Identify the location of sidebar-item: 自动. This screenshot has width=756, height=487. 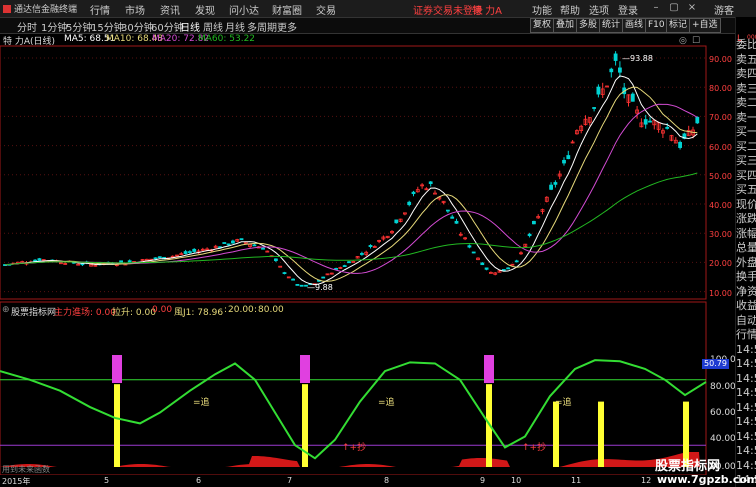
(746, 321).